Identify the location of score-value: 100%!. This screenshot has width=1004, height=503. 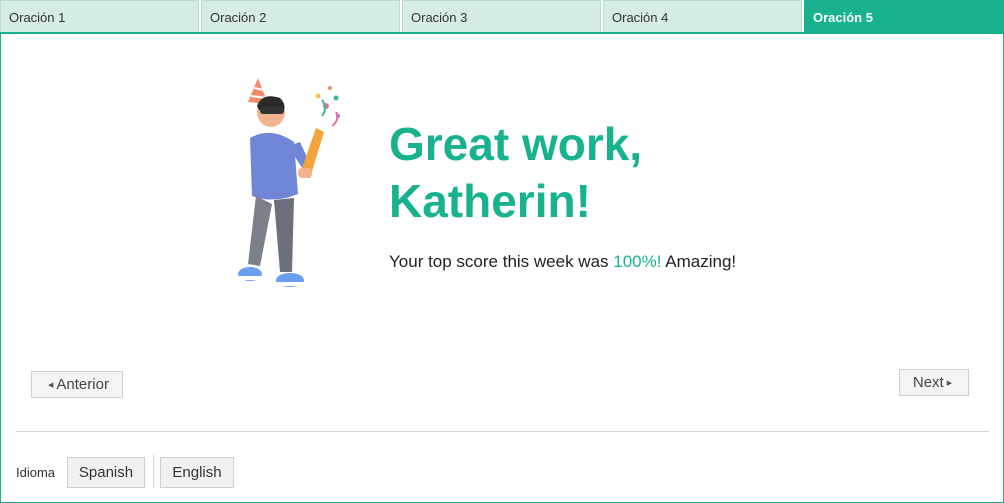
(637, 261).